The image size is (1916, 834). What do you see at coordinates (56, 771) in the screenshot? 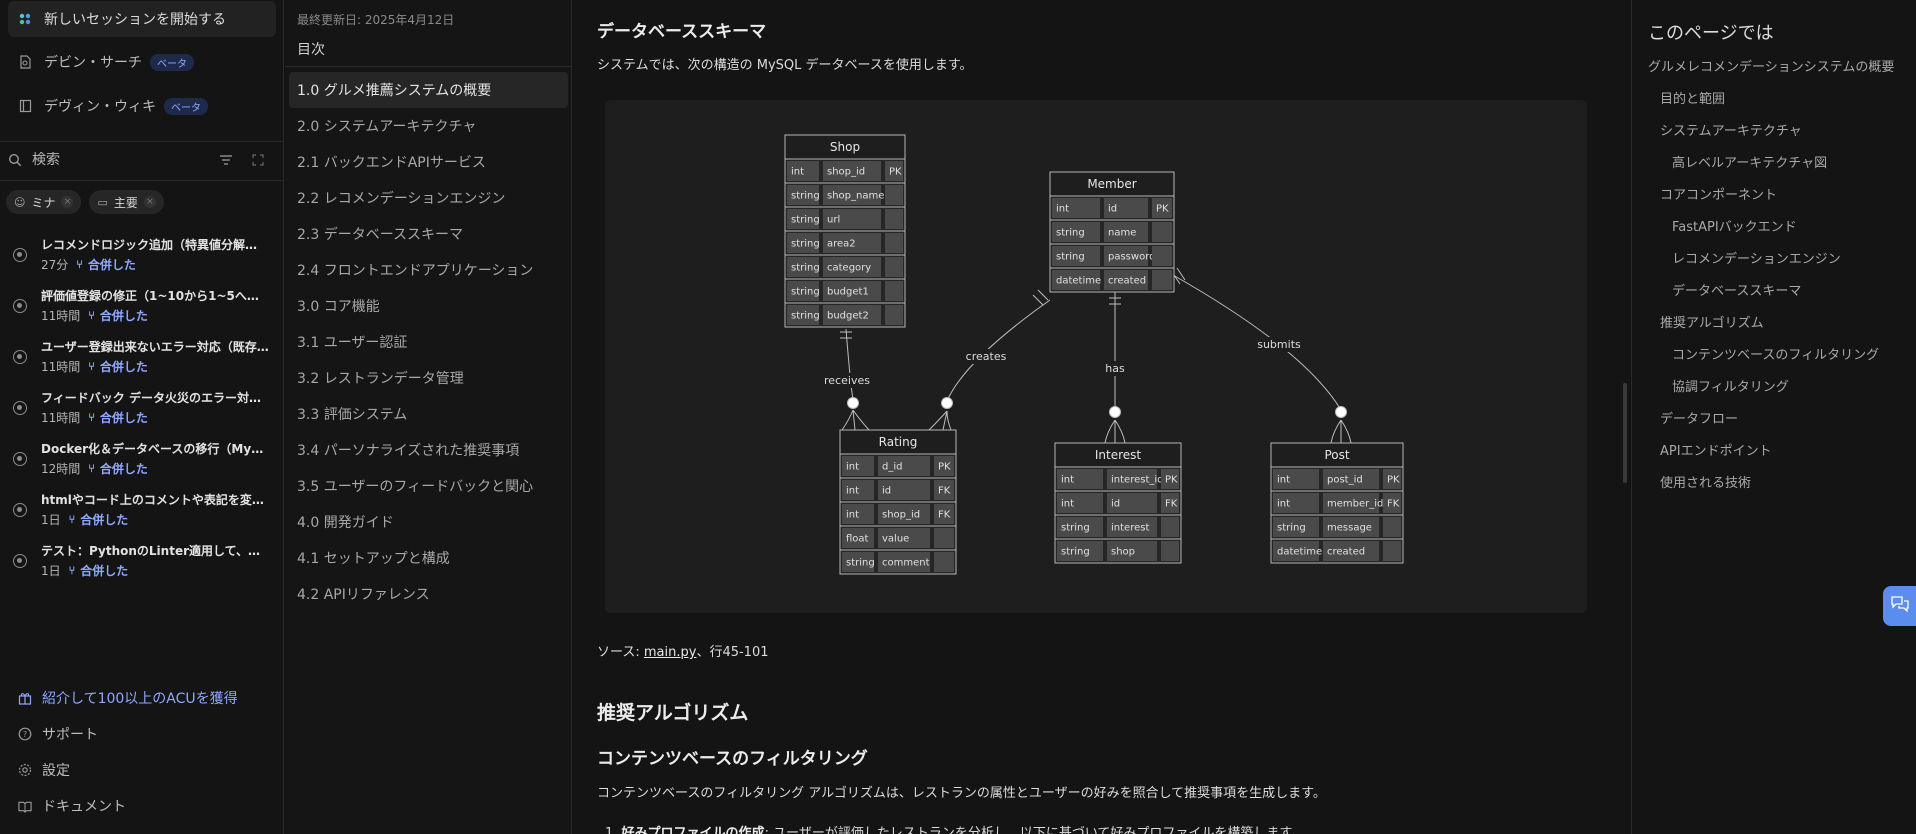
I see `settings-label: 設定` at bounding box center [56, 771].